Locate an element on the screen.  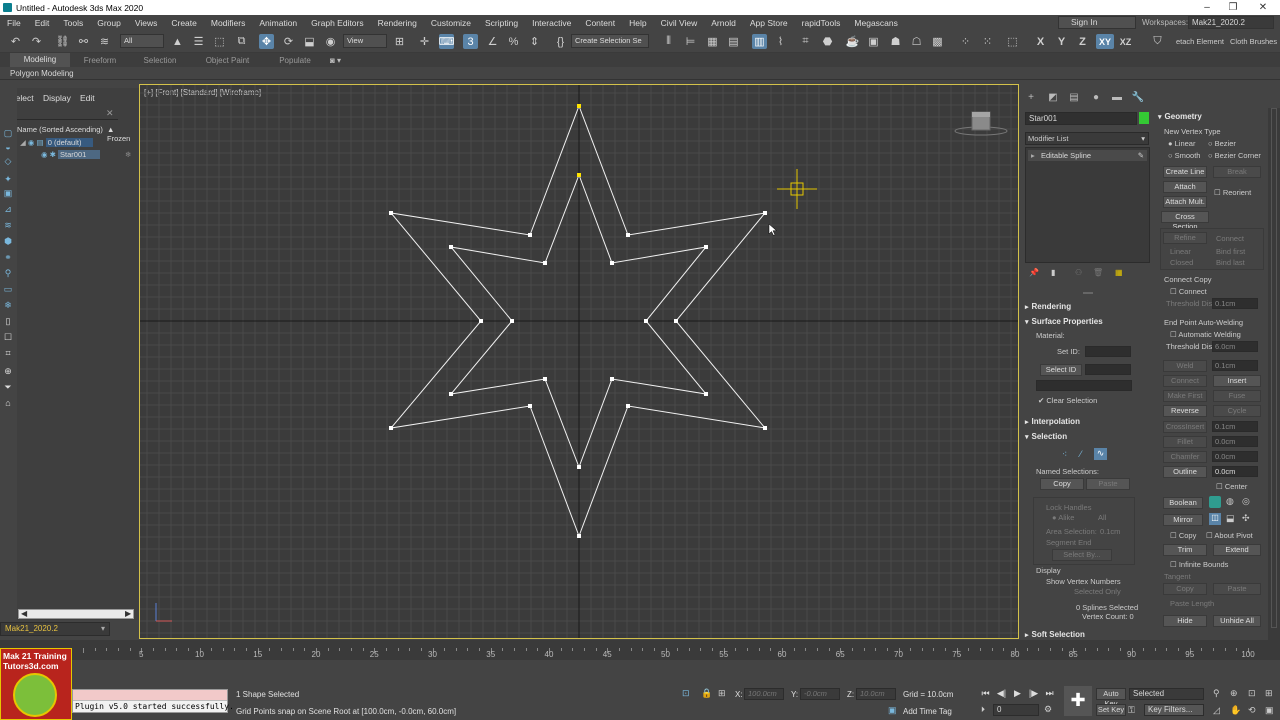
menu-animation: Animation is located at coordinates (278, 23).